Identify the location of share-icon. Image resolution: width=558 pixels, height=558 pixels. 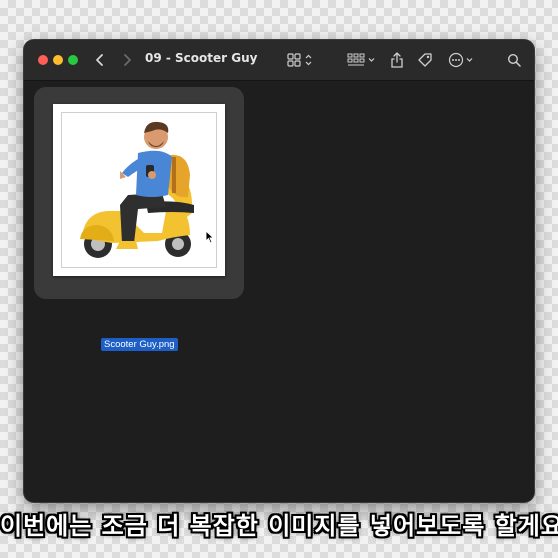
(397, 60).